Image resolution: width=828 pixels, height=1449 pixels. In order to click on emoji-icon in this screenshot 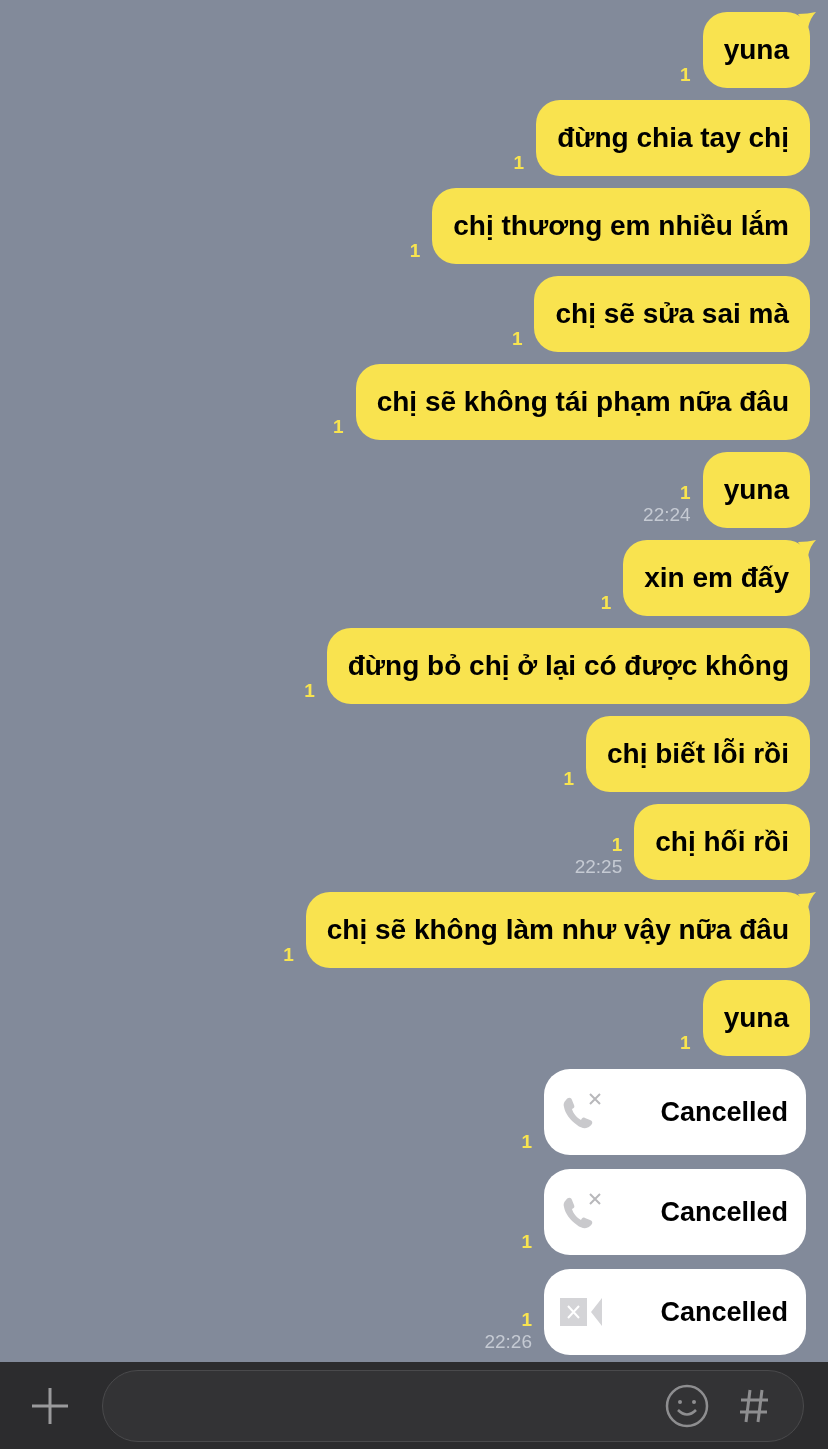, I will do `click(687, 1405)`.